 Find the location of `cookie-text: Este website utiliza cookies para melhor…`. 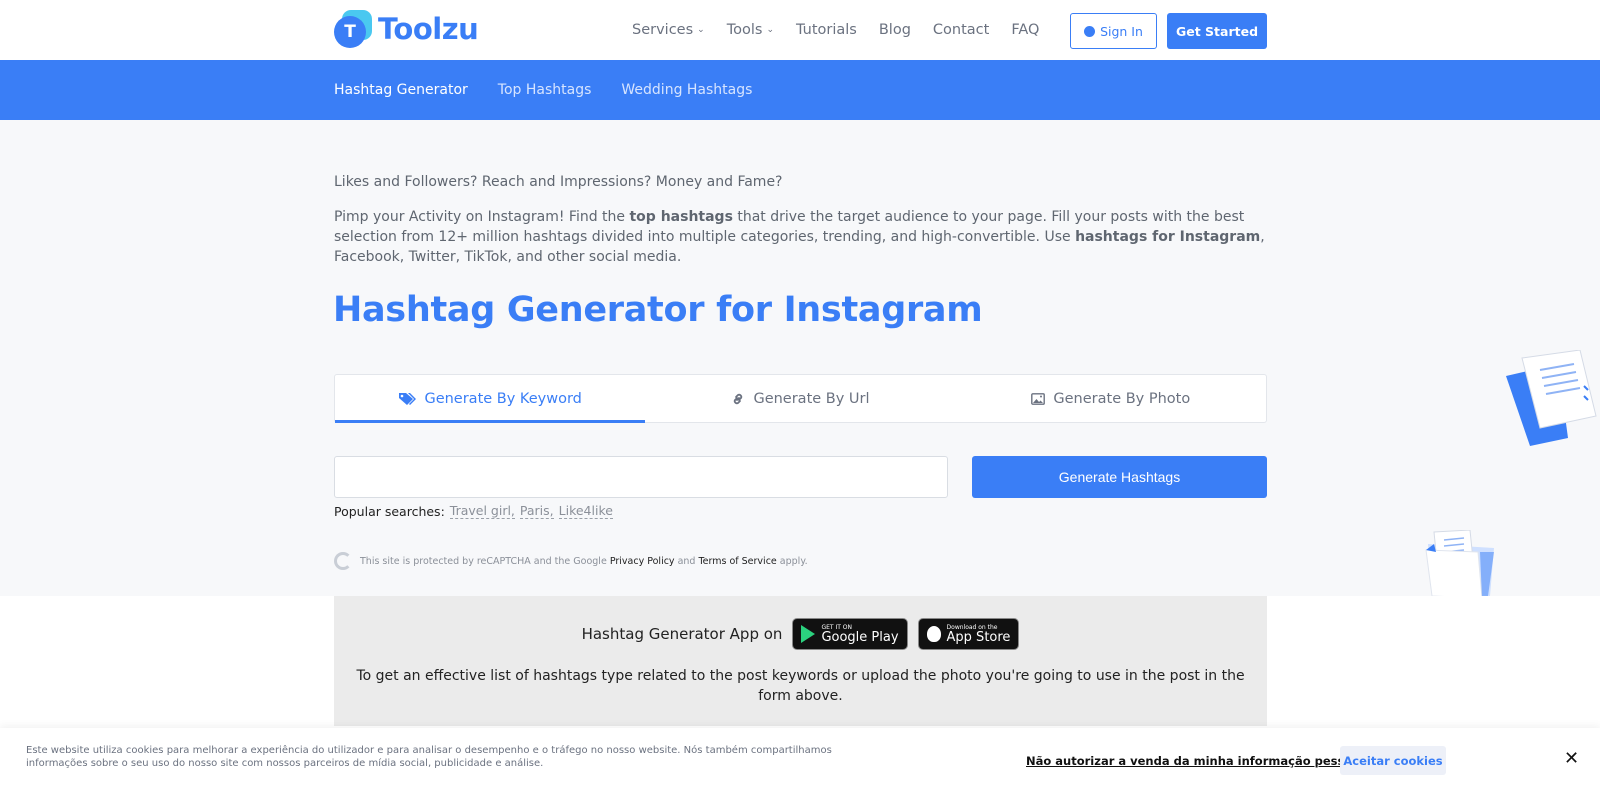

cookie-text: Este website utiliza cookies para melhor… is located at coordinates (429, 757).